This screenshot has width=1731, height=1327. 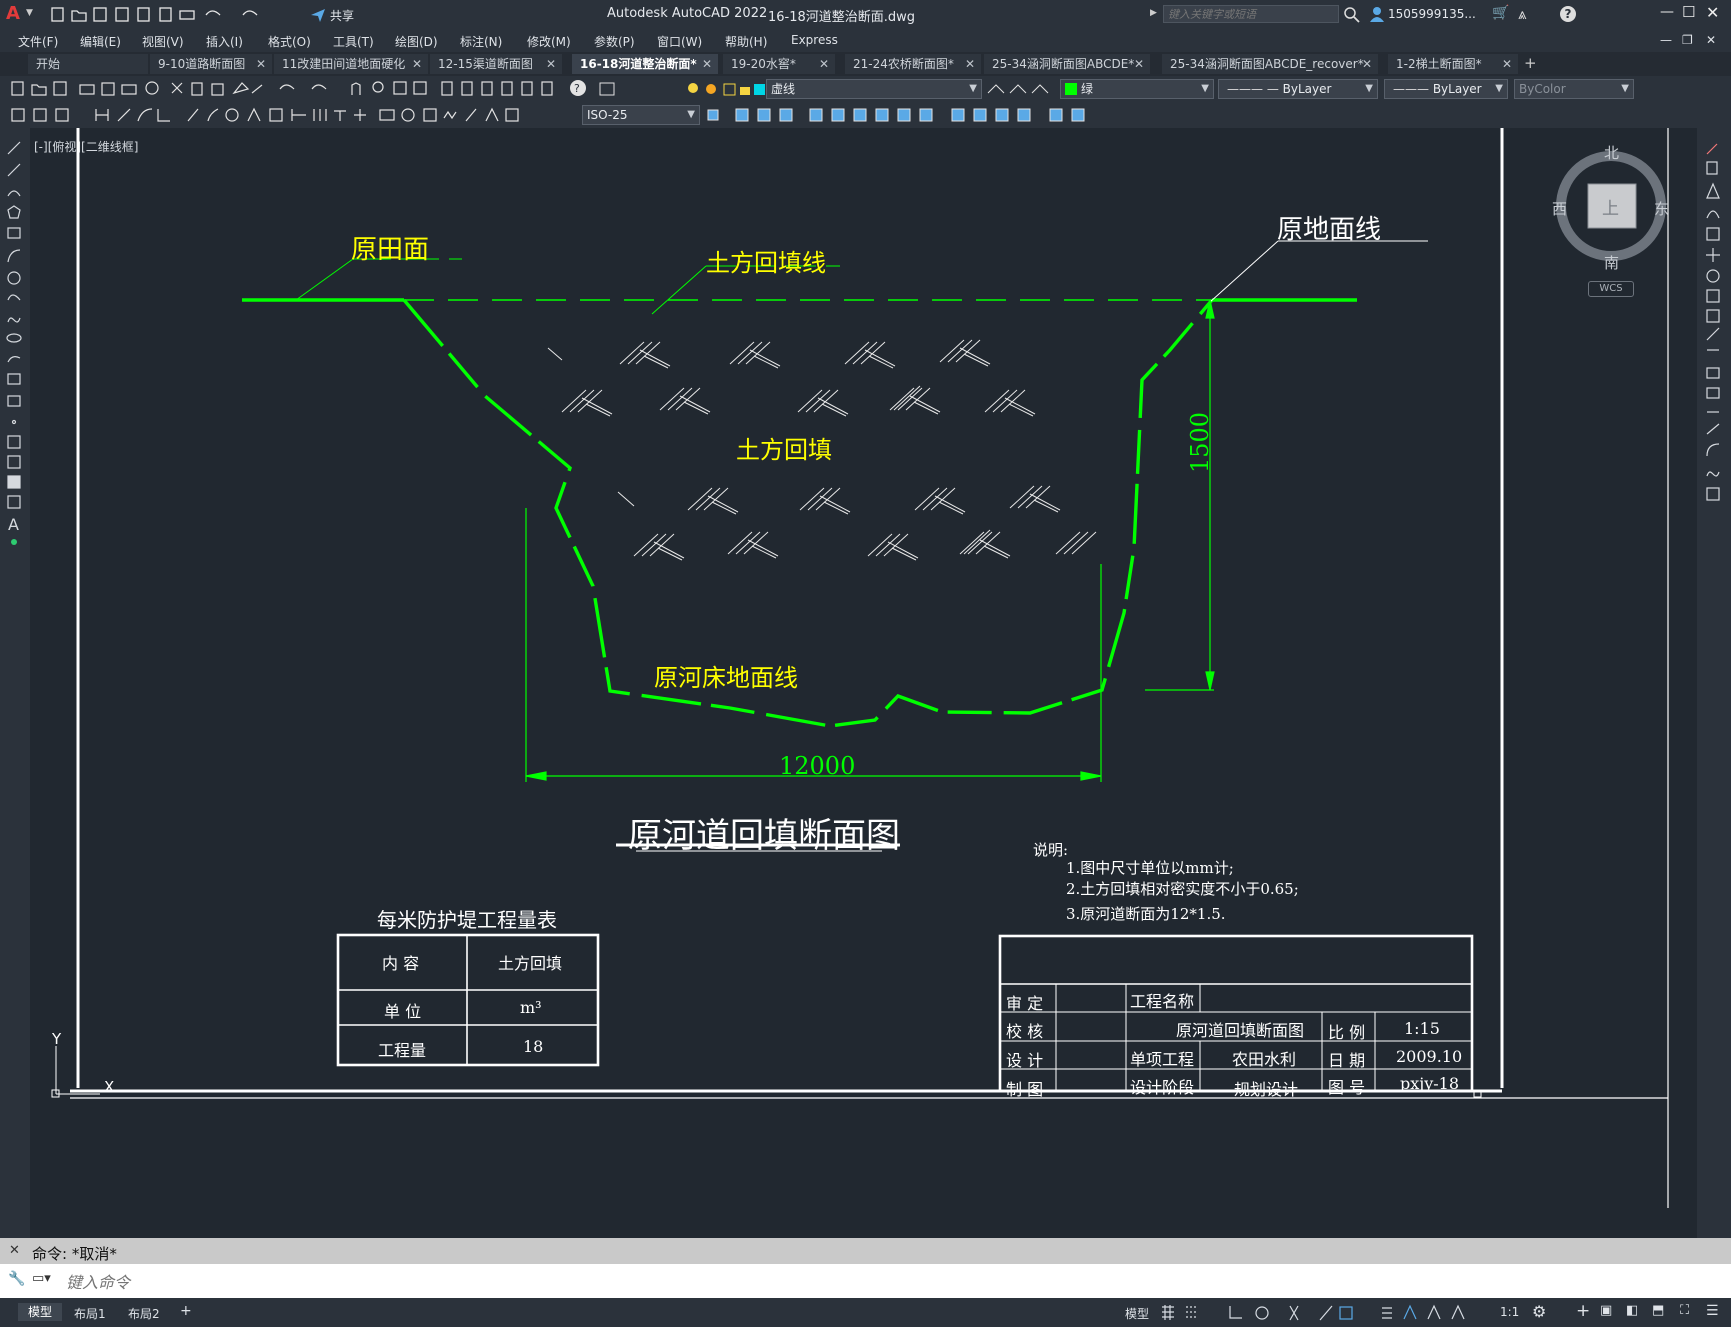 What do you see at coordinates (1168, 1312) in the screenshot?
I see `grid-icon` at bounding box center [1168, 1312].